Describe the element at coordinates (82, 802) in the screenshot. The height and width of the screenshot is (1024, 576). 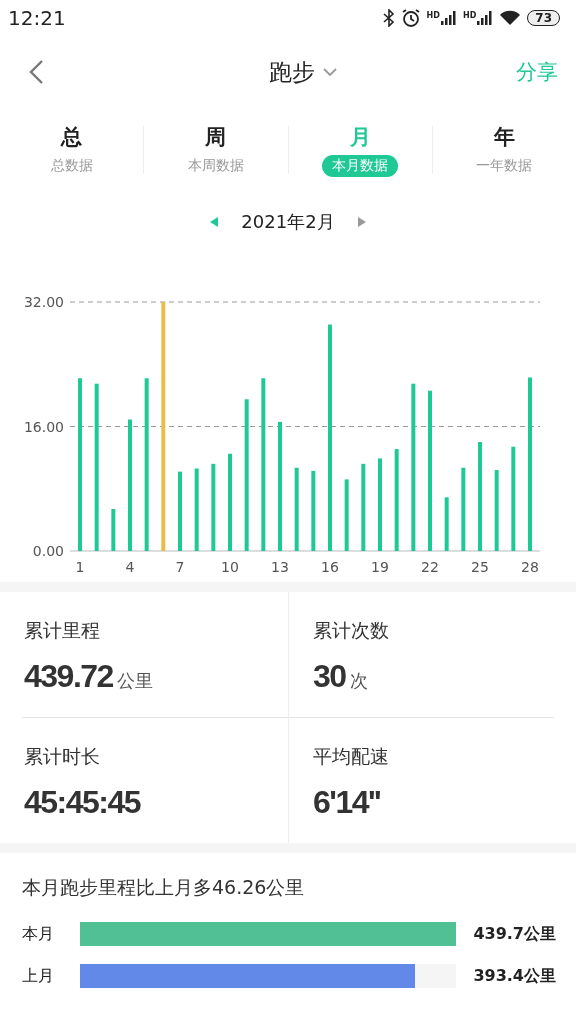
I see `stat-value: 45:45:45` at that location.